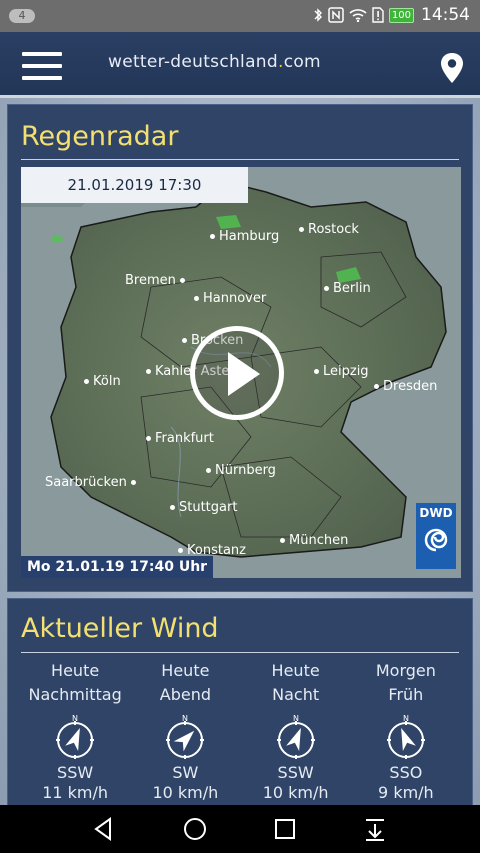  Describe the element at coordinates (75, 694) in the screenshot. I see `period-time: Nachmittag` at that location.